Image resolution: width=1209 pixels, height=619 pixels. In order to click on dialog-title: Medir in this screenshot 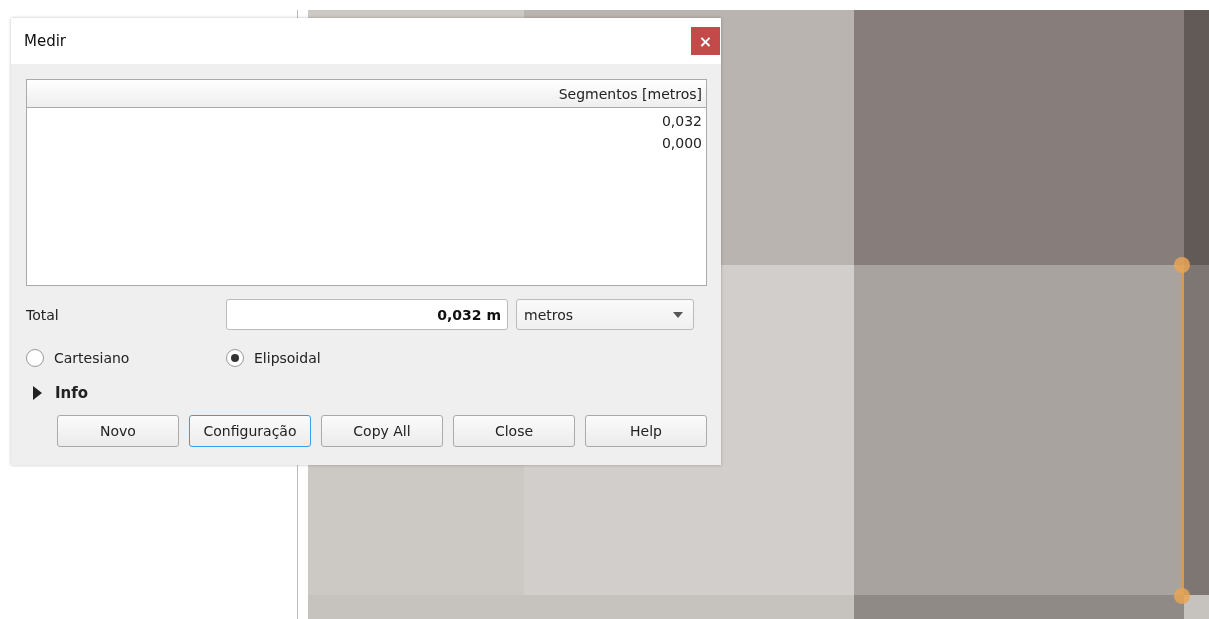, I will do `click(45, 41)`.